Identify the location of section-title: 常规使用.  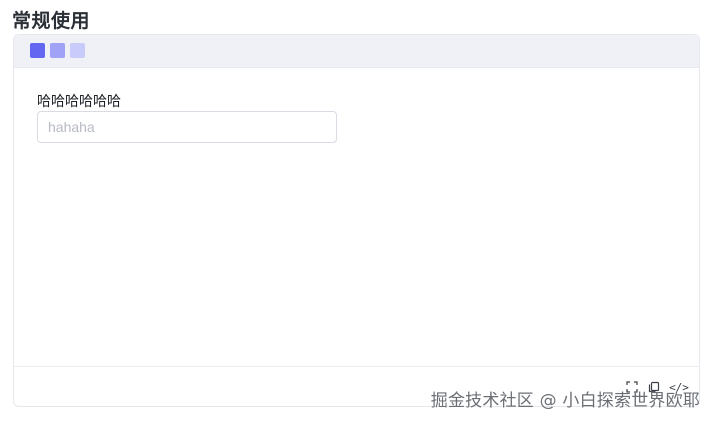
(51, 21).